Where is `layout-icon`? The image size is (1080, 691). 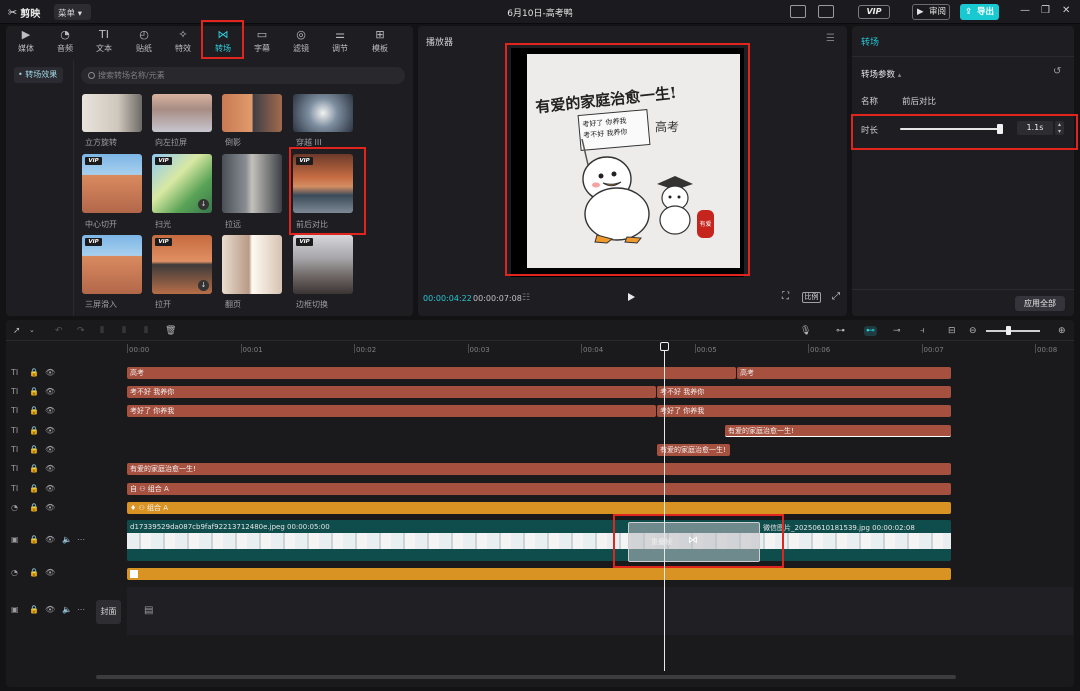 layout-icon is located at coordinates (826, 11).